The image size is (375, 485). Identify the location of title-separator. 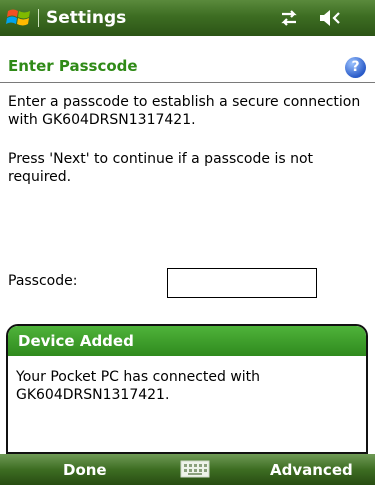
(38, 18).